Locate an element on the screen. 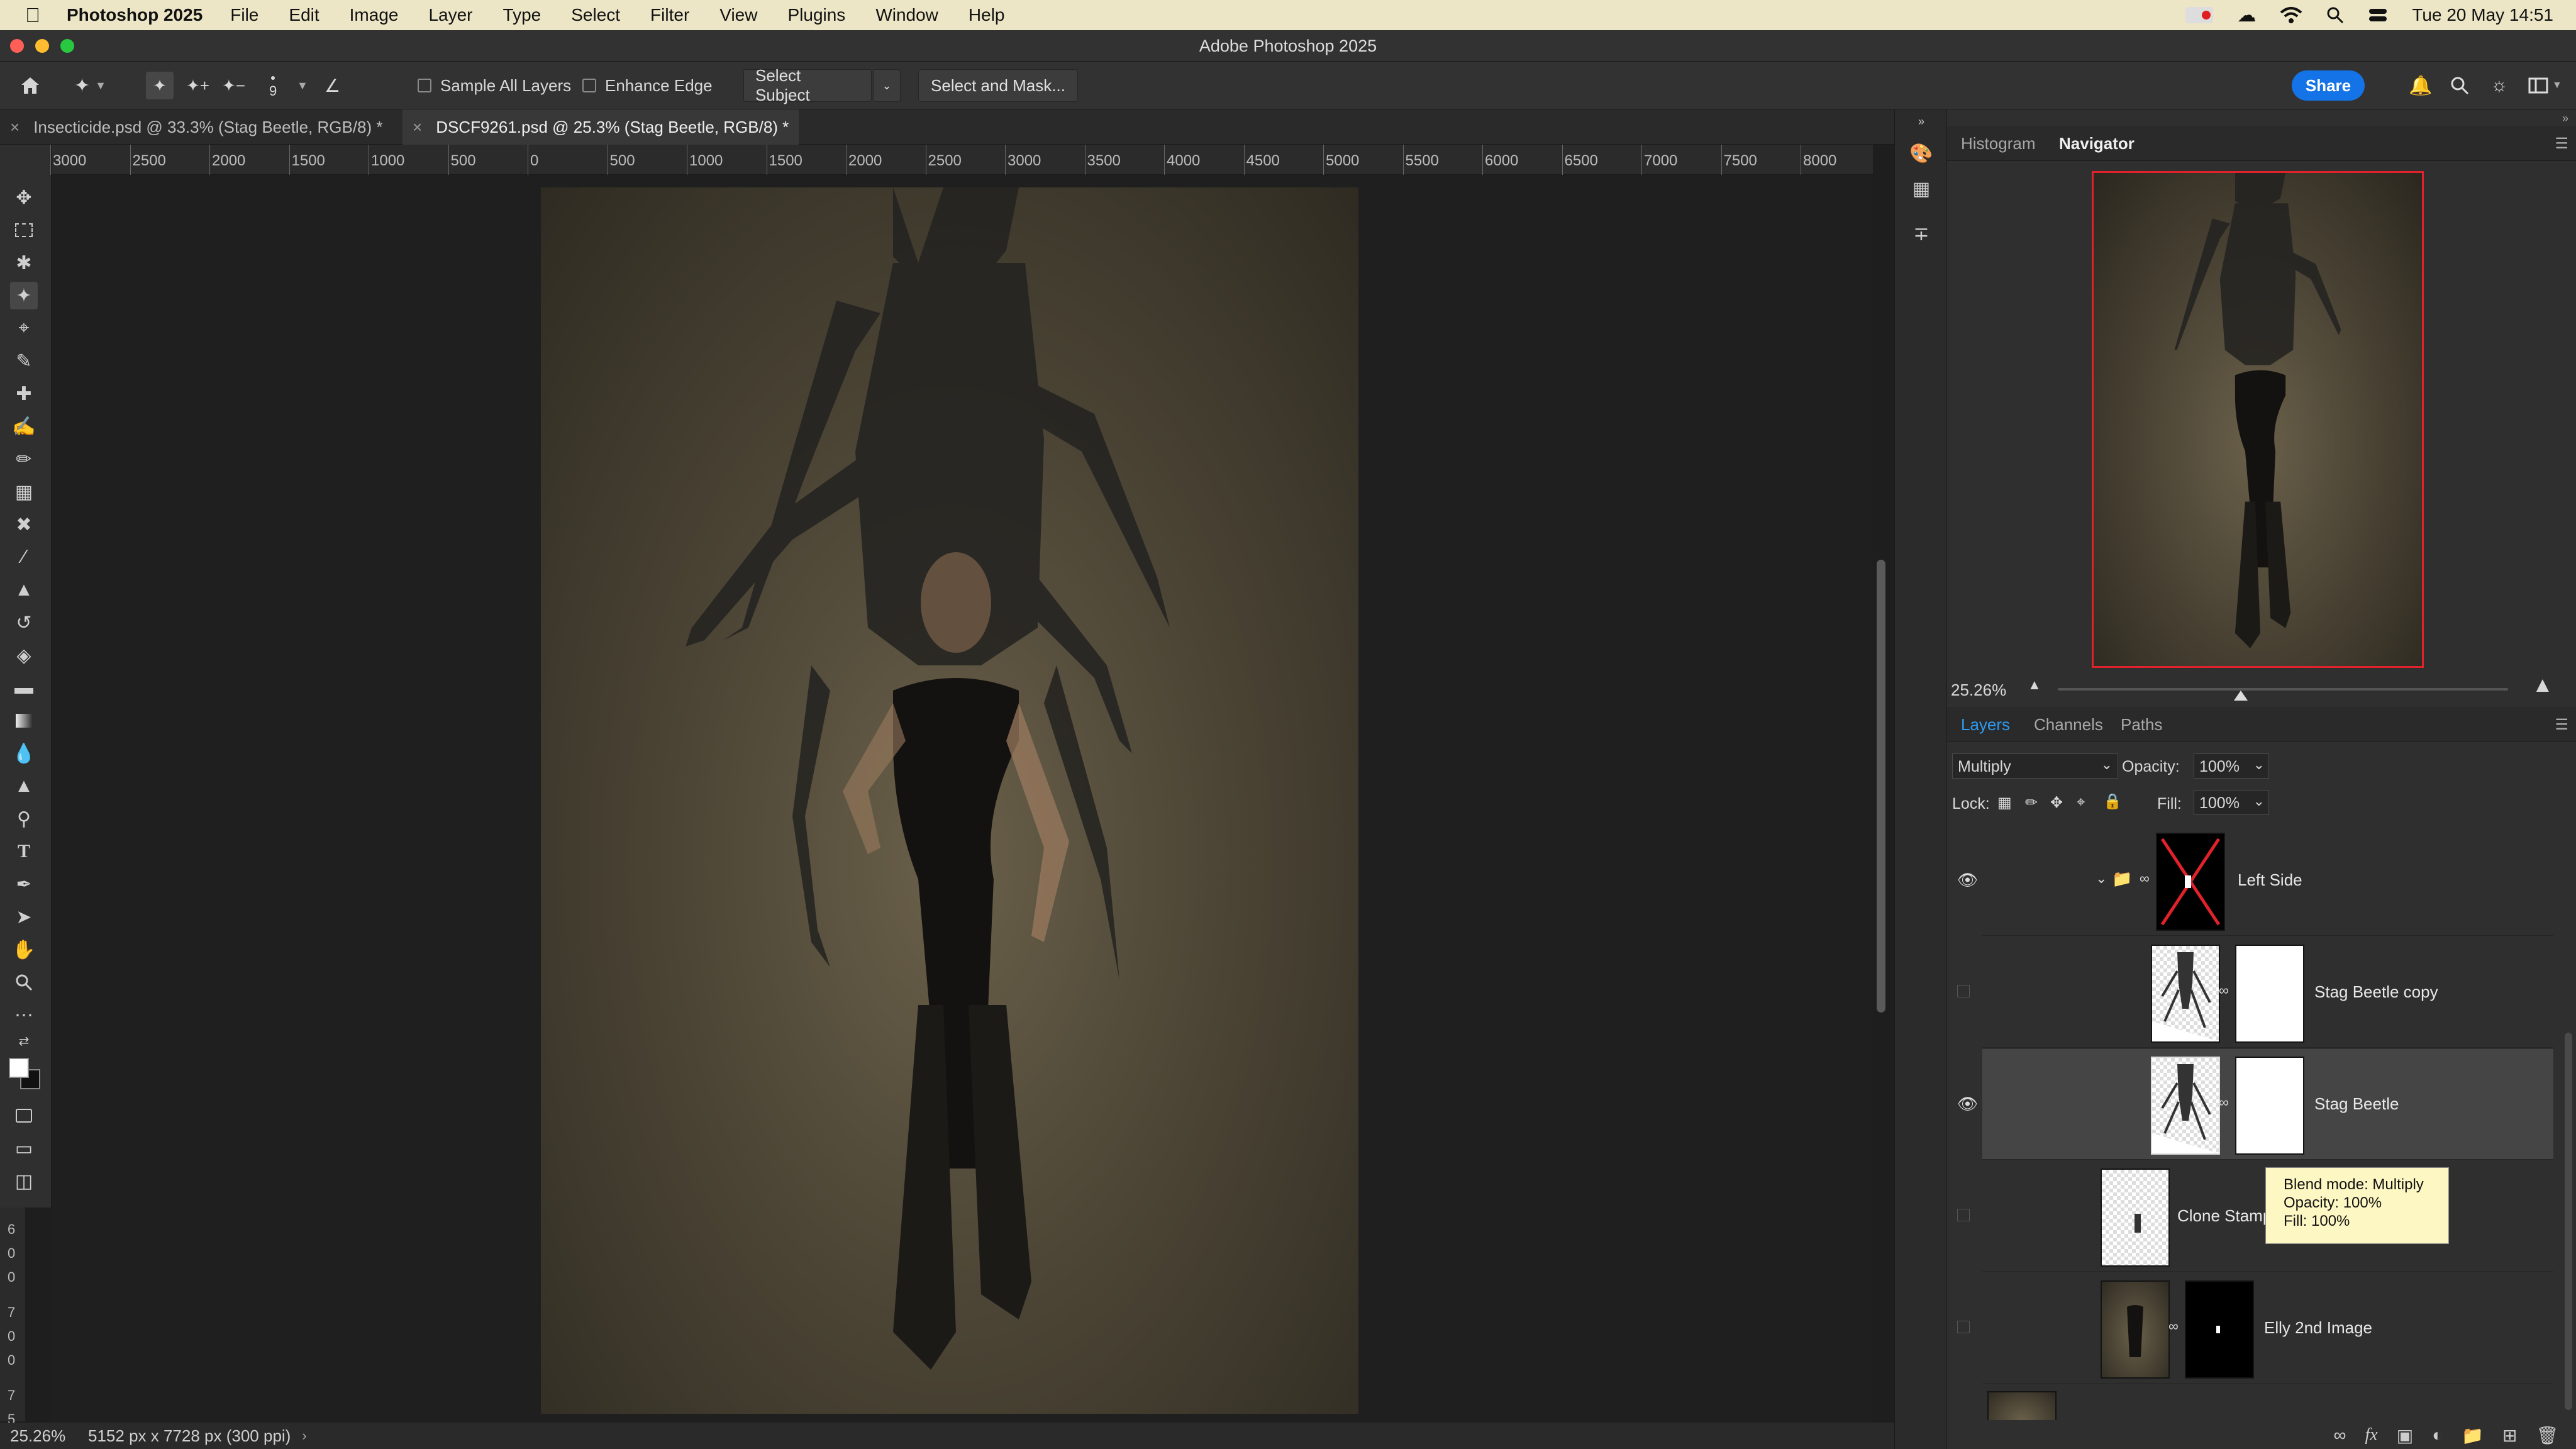  add-mask-icon: ▣ is located at coordinates (2405, 1435).